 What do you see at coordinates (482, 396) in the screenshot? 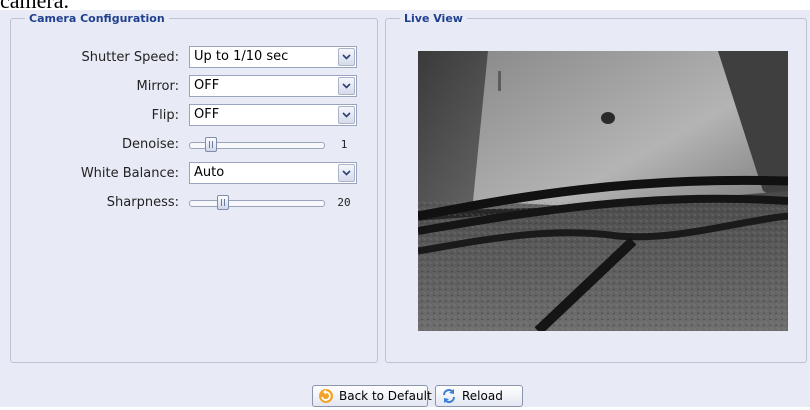
I see `reload-label: Reload` at bounding box center [482, 396].